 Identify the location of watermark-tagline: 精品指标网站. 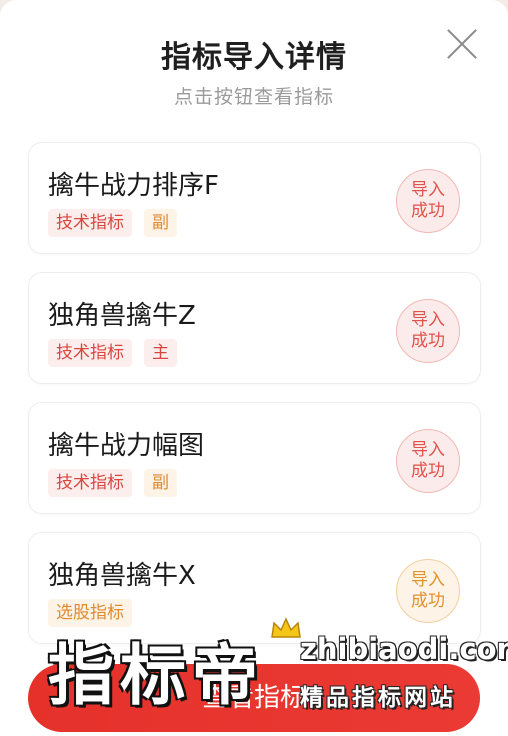
(378, 698).